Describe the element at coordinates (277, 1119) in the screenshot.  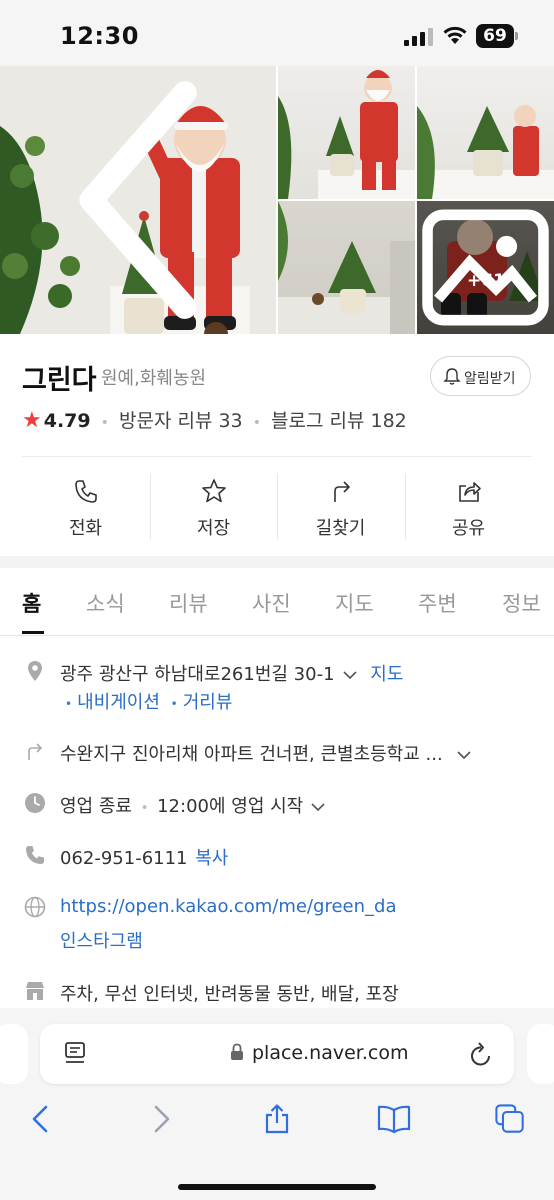
I see `share-sheet-icon` at that location.